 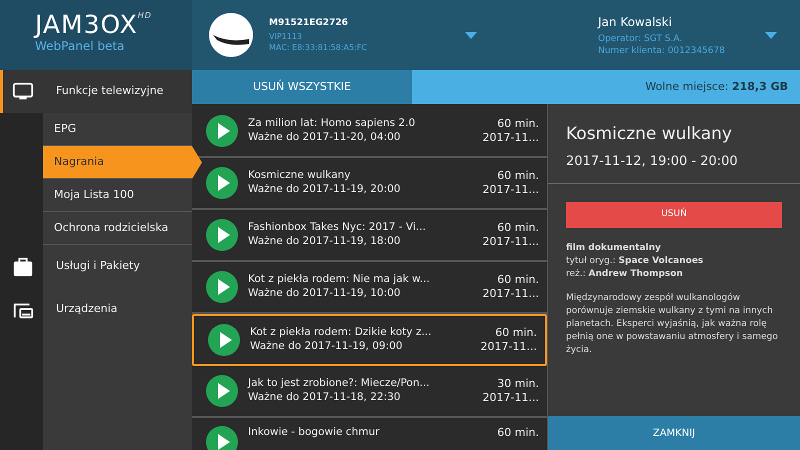 I want to click on client-number: Numer klienta: 0012345678, so click(x=661, y=52).